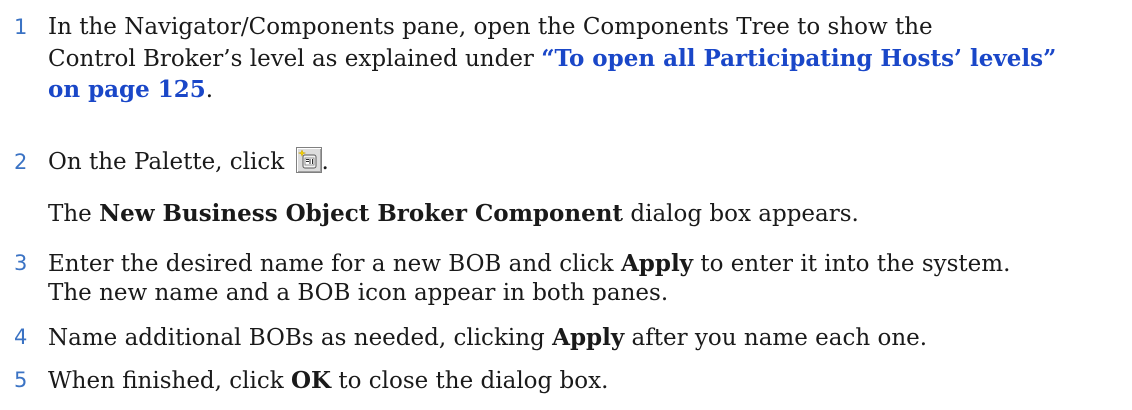 Image resolution: width=1132 pixels, height=410 pixels. I want to click on note-text: dialog box appears., so click(741, 214).